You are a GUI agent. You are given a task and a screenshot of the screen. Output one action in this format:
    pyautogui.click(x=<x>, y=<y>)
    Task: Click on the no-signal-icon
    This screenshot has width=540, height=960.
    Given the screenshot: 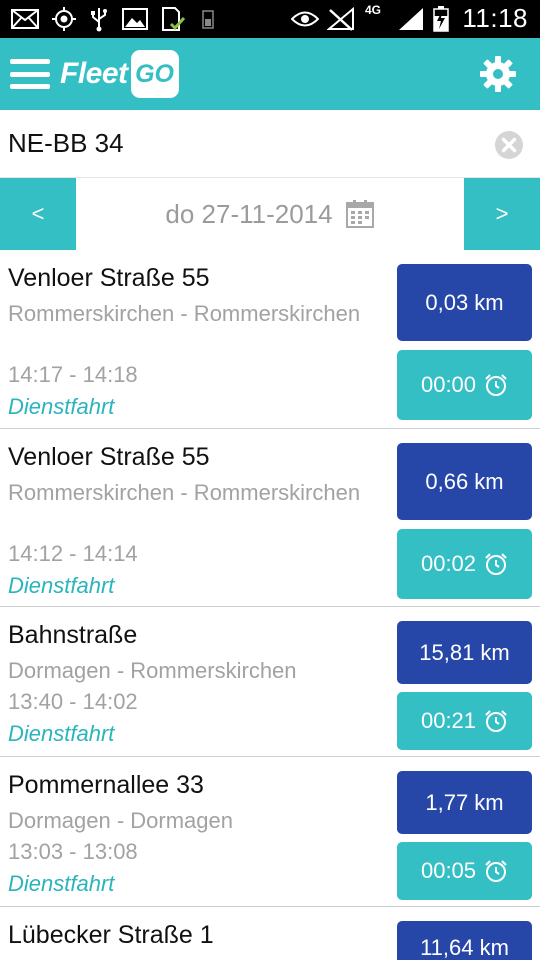 What is the action you would take?
    pyautogui.click(x=341, y=19)
    